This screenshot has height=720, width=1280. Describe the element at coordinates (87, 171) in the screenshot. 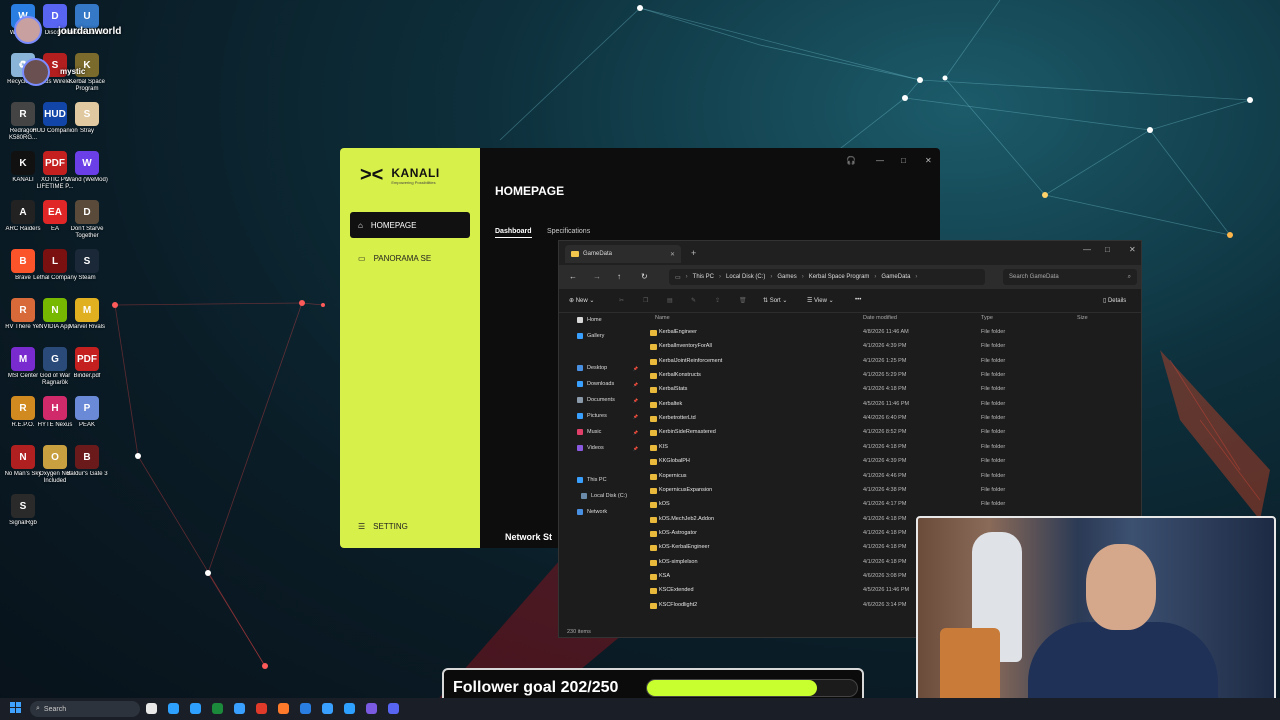

I see `desktop-icon: W Wand (WeMod)` at that location.